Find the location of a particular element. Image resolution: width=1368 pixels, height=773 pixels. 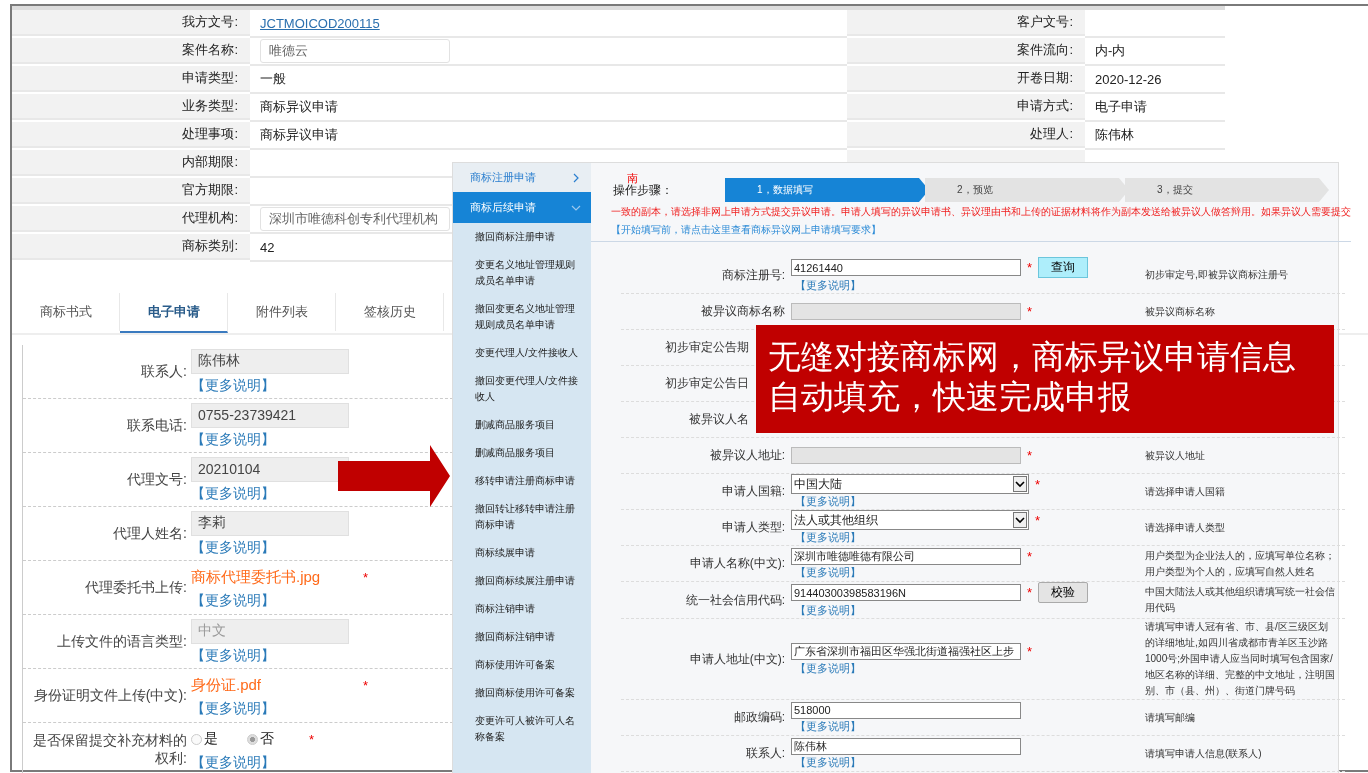

field-label: 申请人地址(中文): is located at coordinates (737, 659).